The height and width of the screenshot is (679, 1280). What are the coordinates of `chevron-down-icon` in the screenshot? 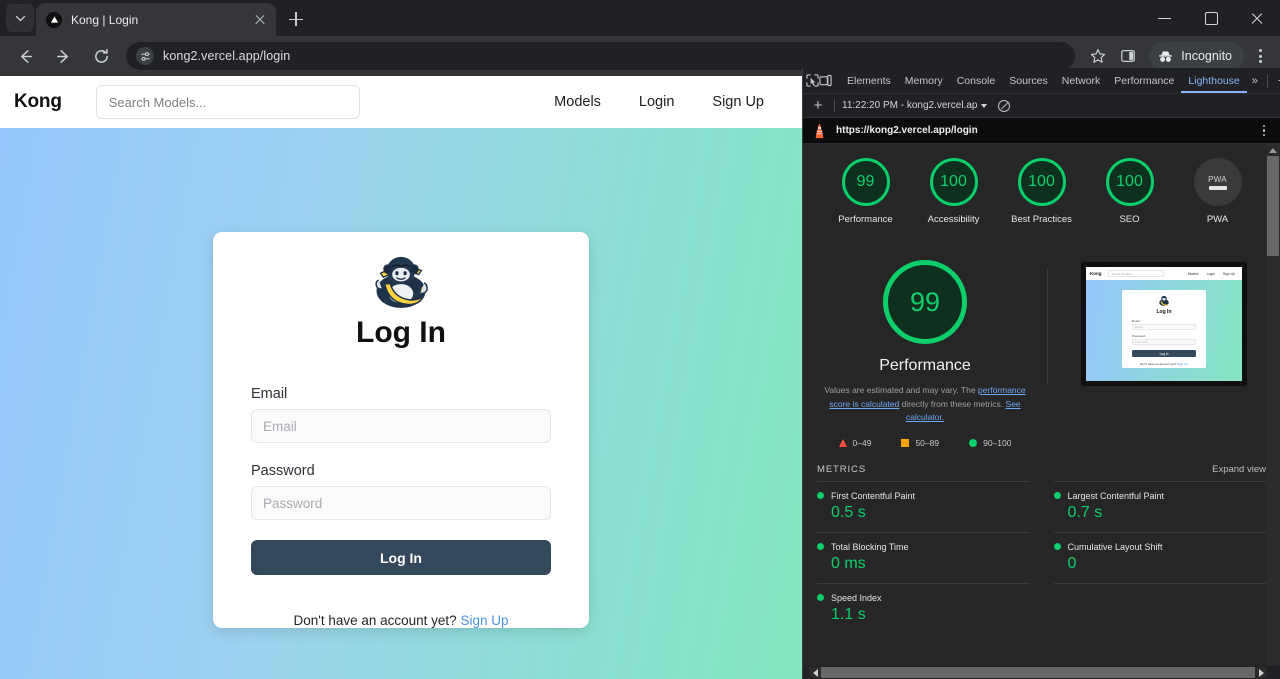 It's located at (984, 105).